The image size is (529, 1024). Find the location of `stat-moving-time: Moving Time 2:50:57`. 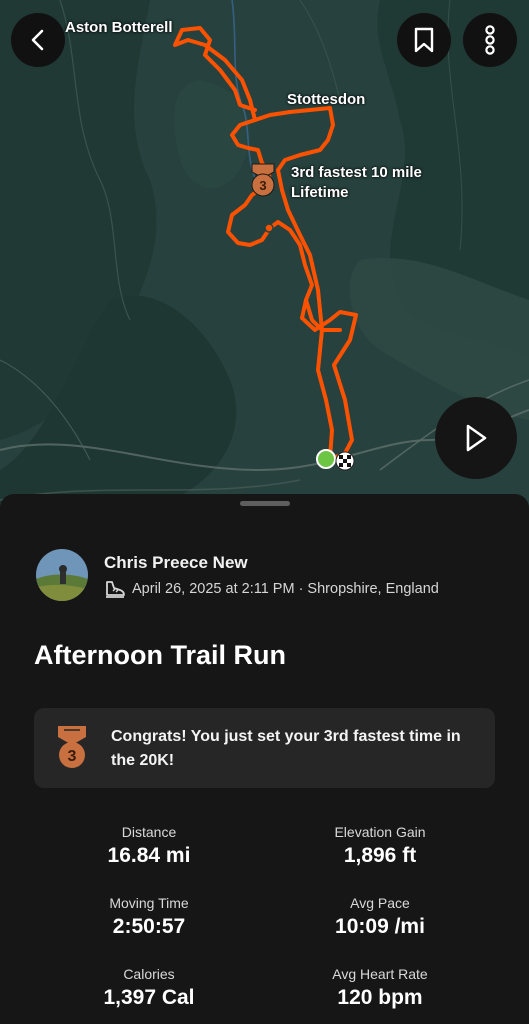

stat-moving-time: Moving Time 2:50:57 is located at coordinates (149, 917).